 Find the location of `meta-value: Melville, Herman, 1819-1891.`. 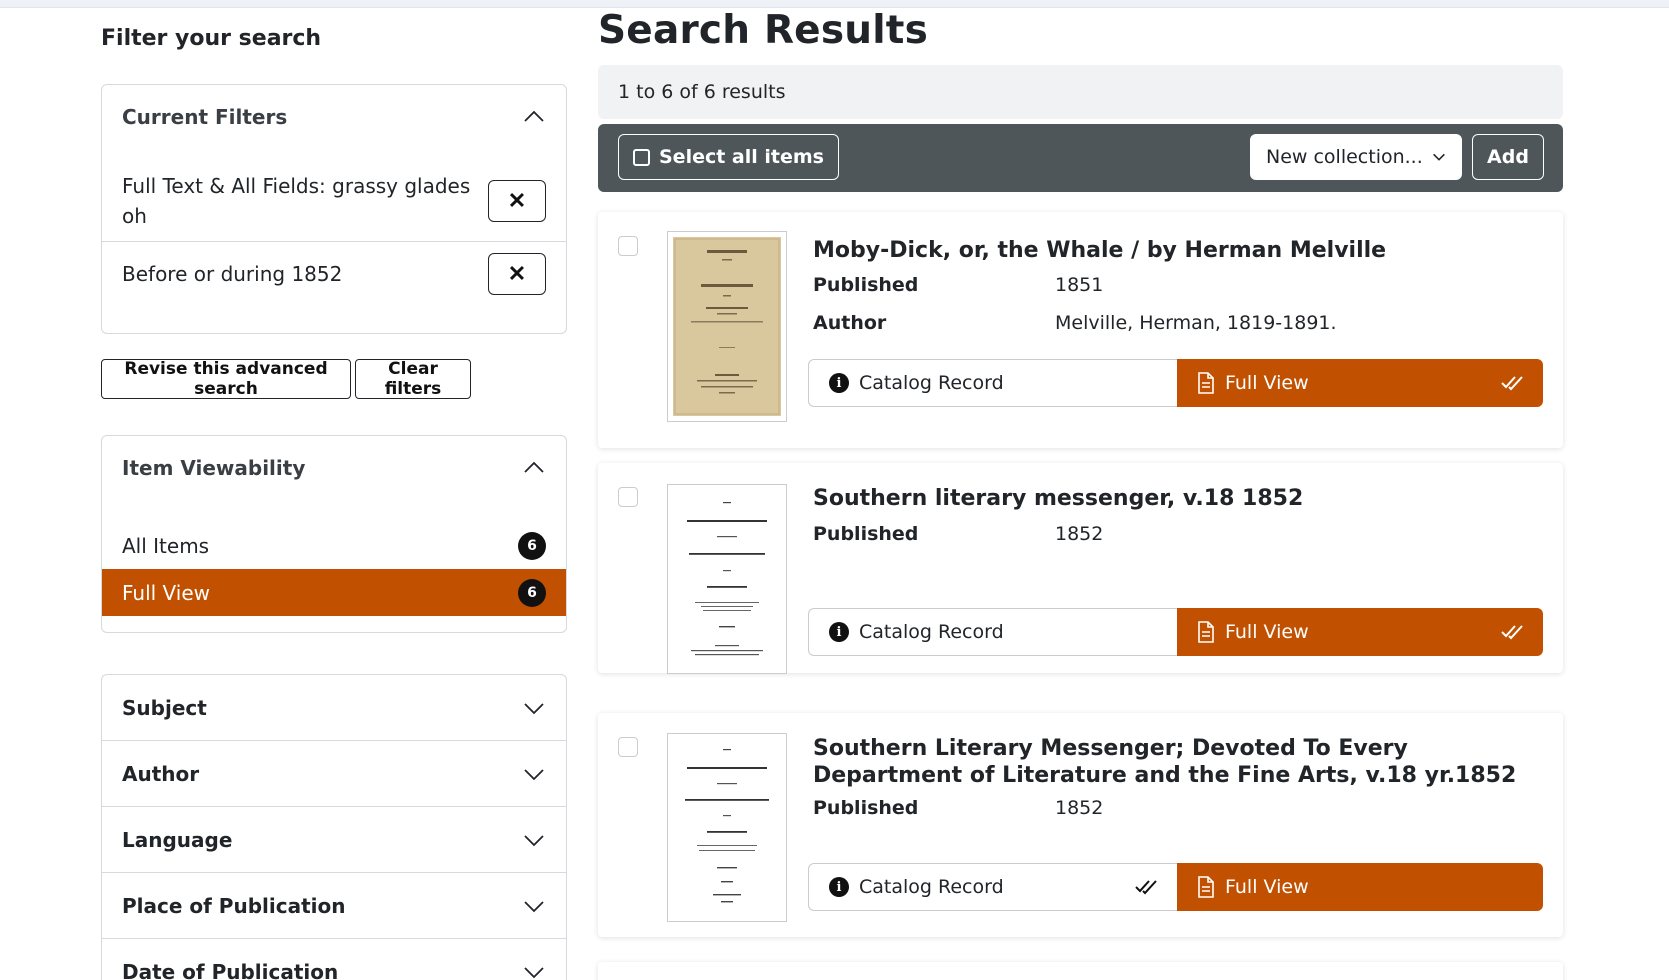

meta-value: Melville, Herman, 1819-1891. is located at coordinates (1196, 323).